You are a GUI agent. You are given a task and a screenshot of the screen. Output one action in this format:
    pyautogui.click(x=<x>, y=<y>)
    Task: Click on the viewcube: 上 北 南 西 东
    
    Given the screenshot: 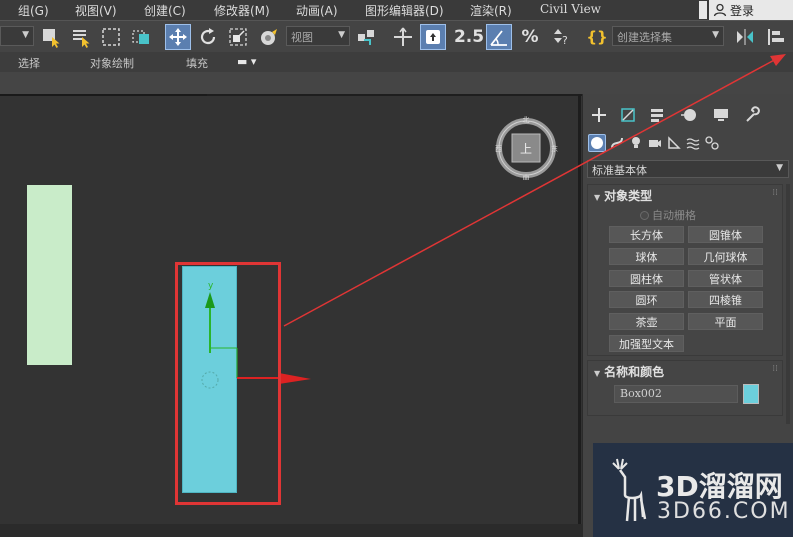 What is the action you would take?
    pyautogui.click(x=526, y=148)
    